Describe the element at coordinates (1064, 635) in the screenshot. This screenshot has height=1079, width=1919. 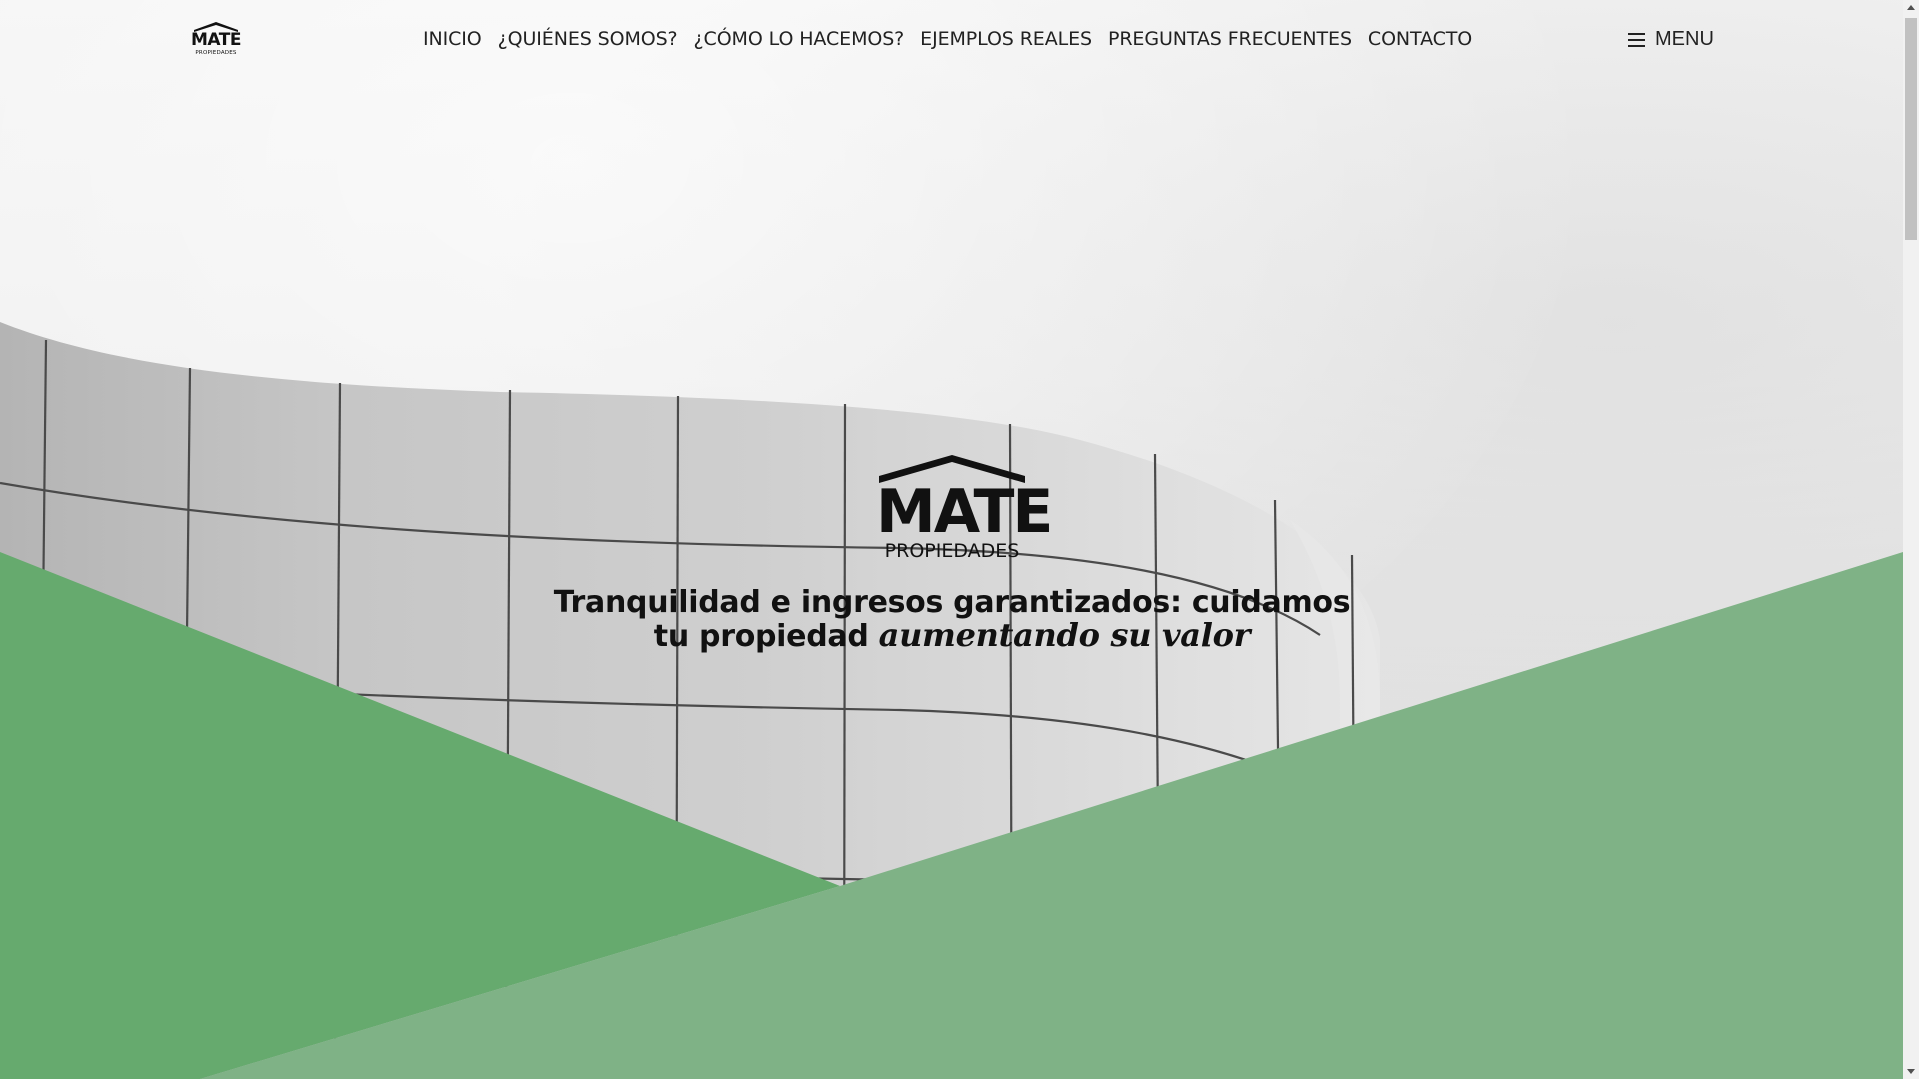
I see `headline-italic: aumentando su valor` at that location.